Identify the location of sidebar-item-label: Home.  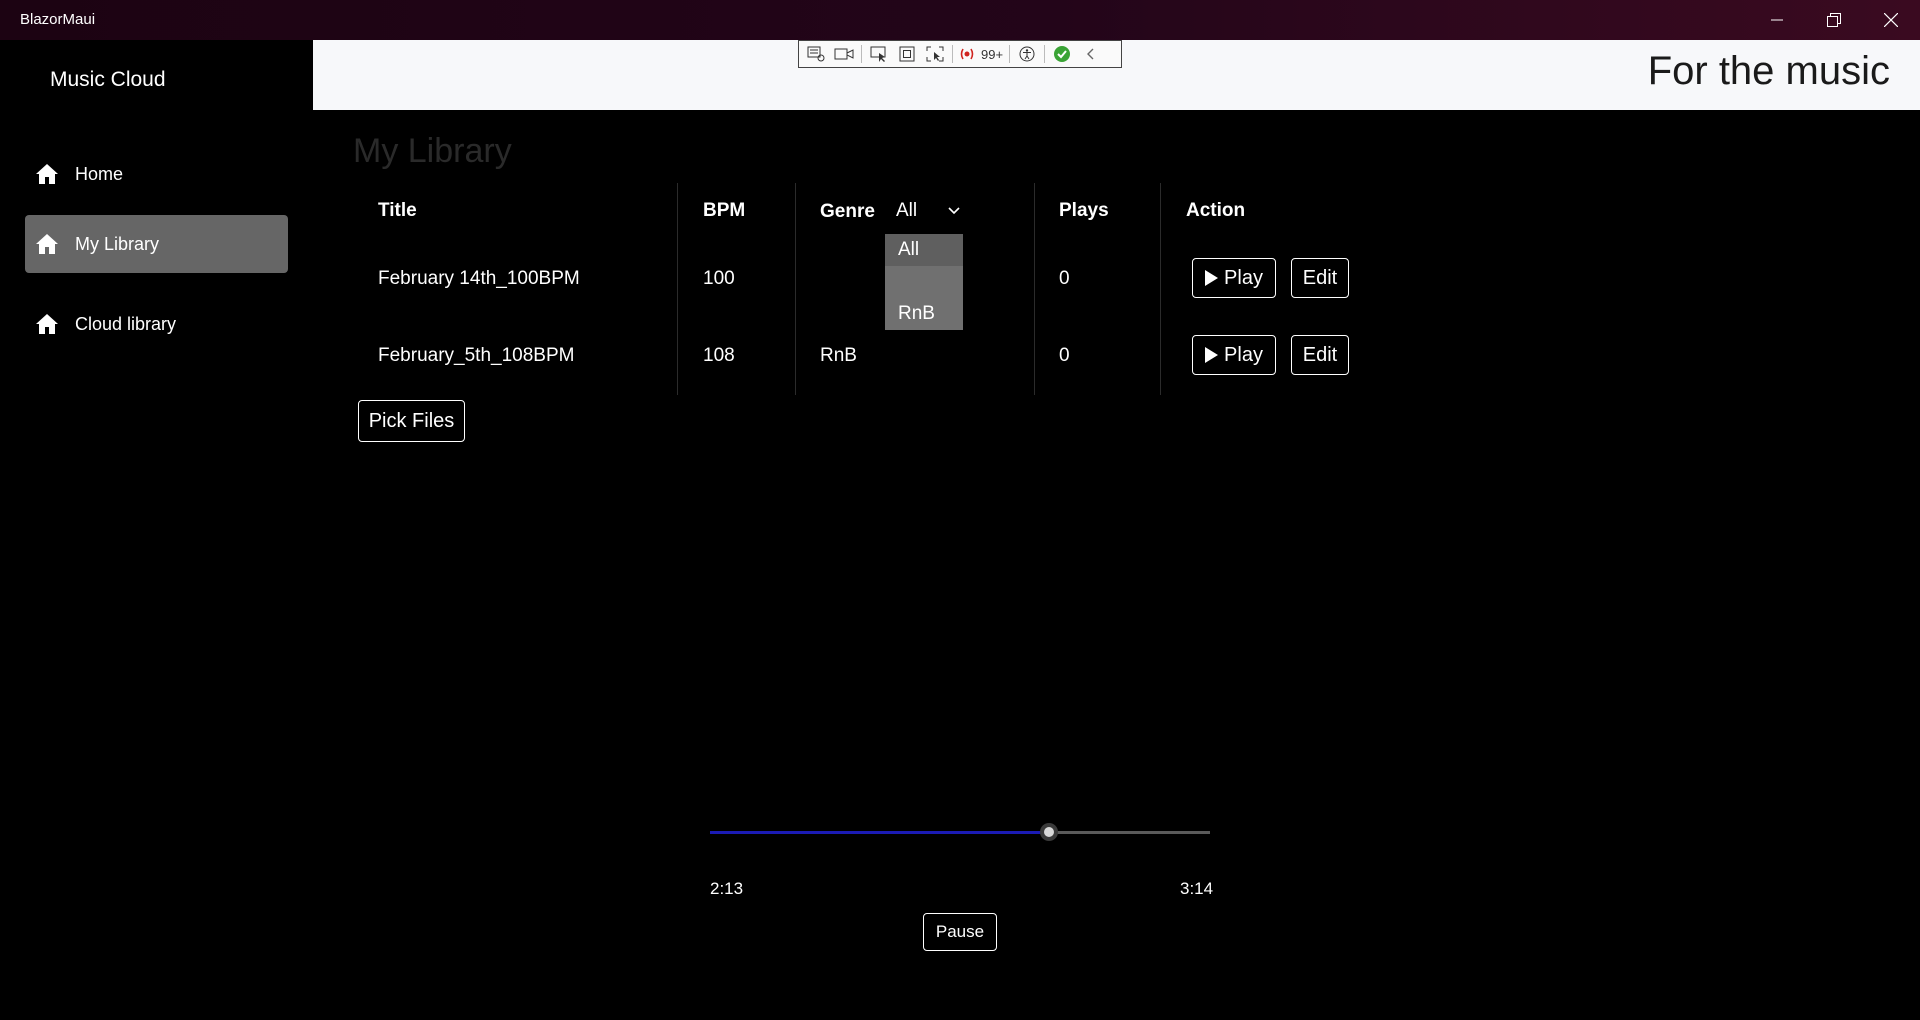
(99, 173).